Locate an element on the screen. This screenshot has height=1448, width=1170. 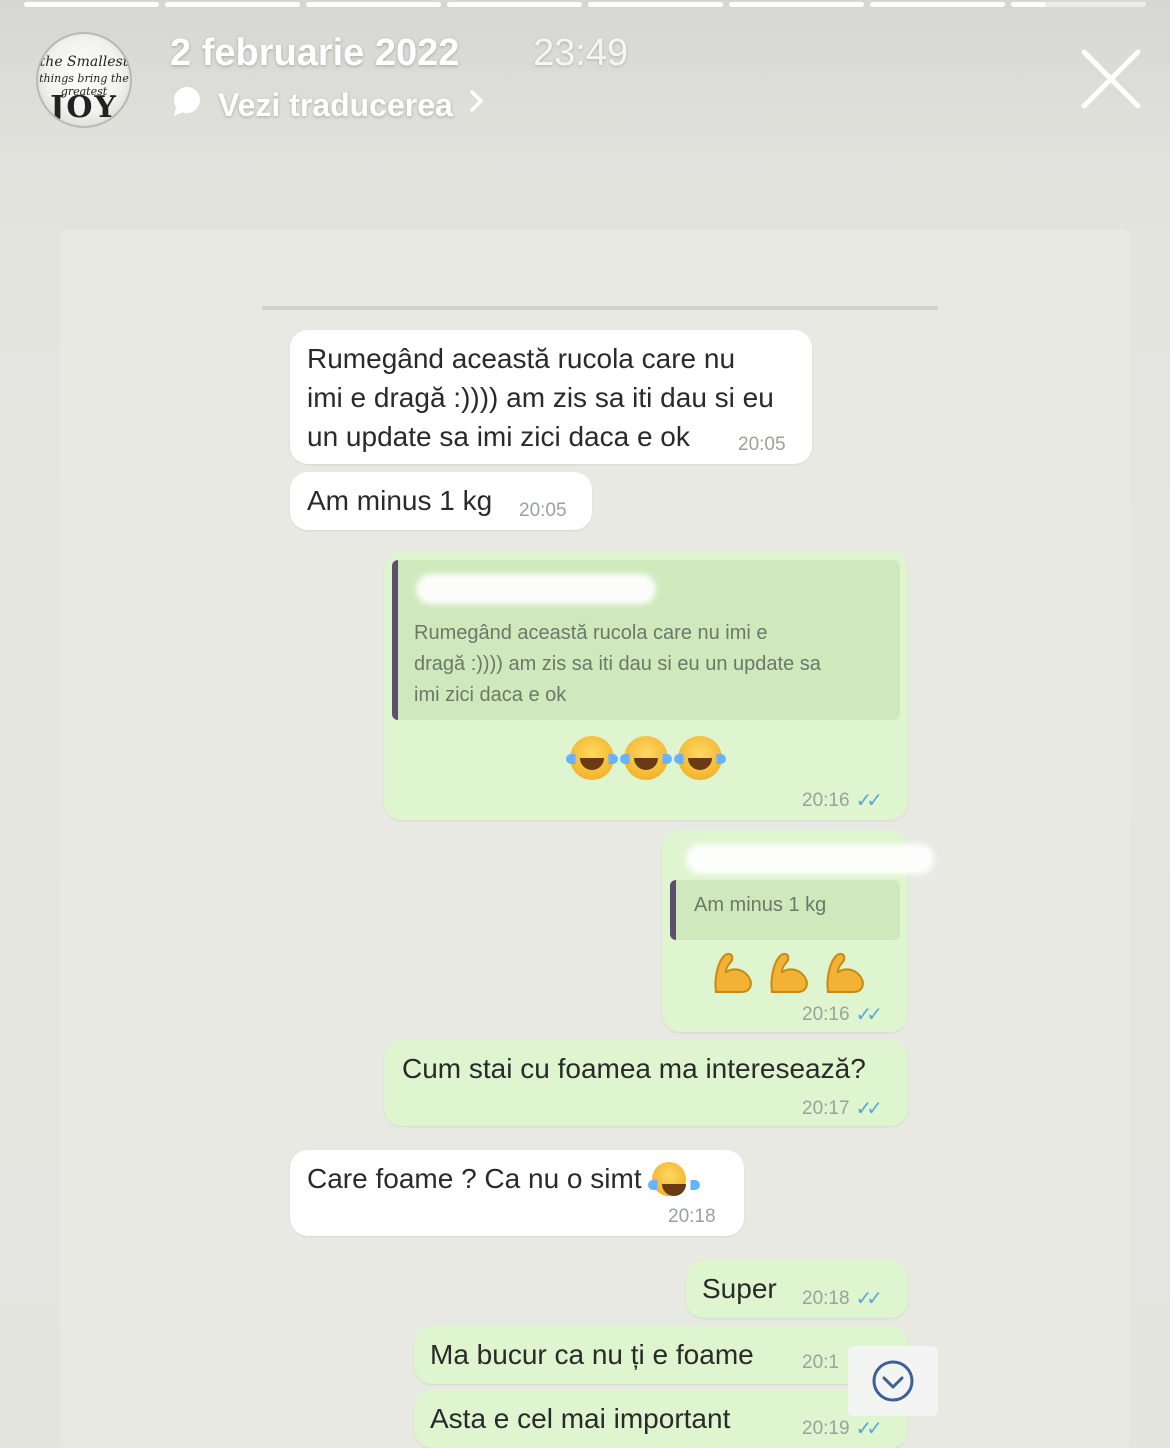
message-line: Rumegând această rucola care nu is located at coordinates (521, 358).